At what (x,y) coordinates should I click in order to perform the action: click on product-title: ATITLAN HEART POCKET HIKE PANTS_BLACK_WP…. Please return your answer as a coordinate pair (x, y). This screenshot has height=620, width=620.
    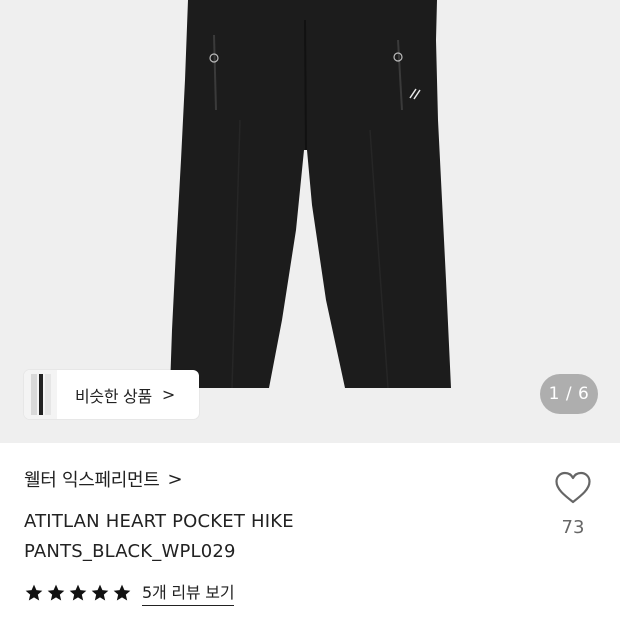
    Looking at the image, I should click on (159, 536).